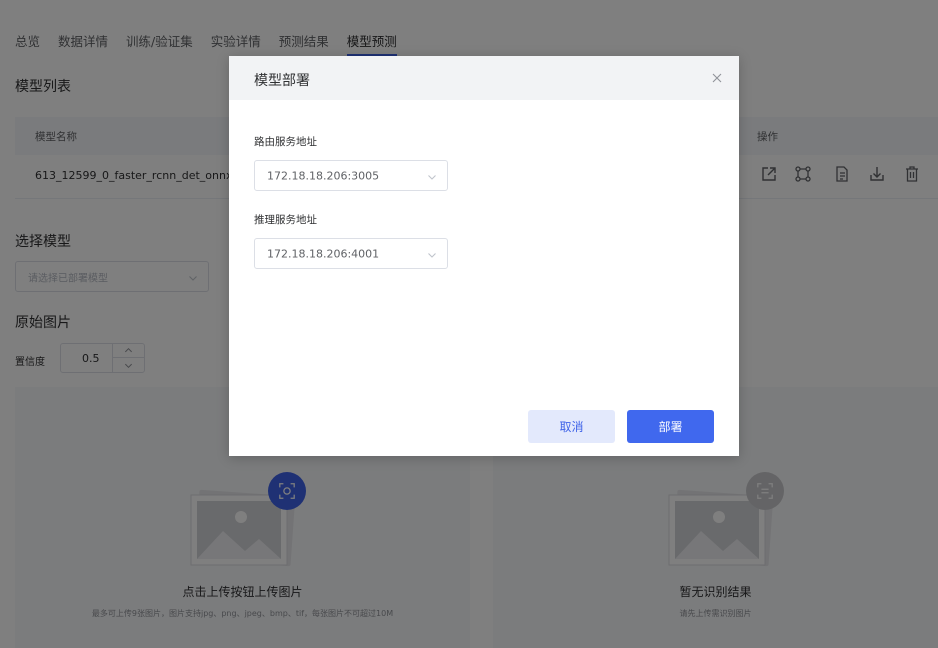  What do you see at coordinates (282, 81) in the screenshot?
I see `dialog-title: 模型部署` at bounding box center [282, 81].